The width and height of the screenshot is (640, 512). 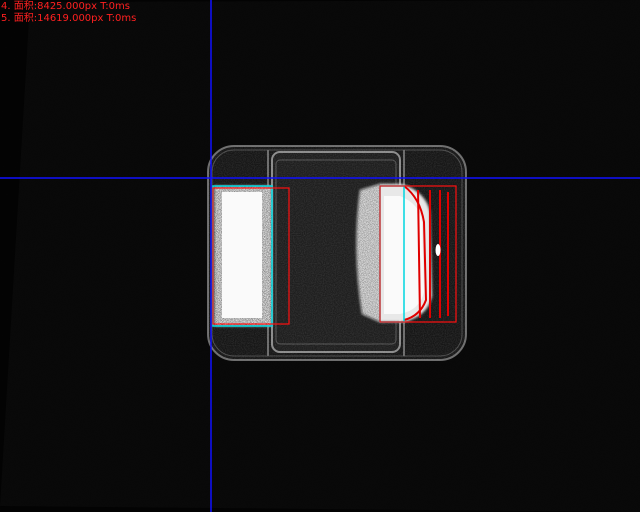 I want to click on left-electrode, so click(x=243, y=256).